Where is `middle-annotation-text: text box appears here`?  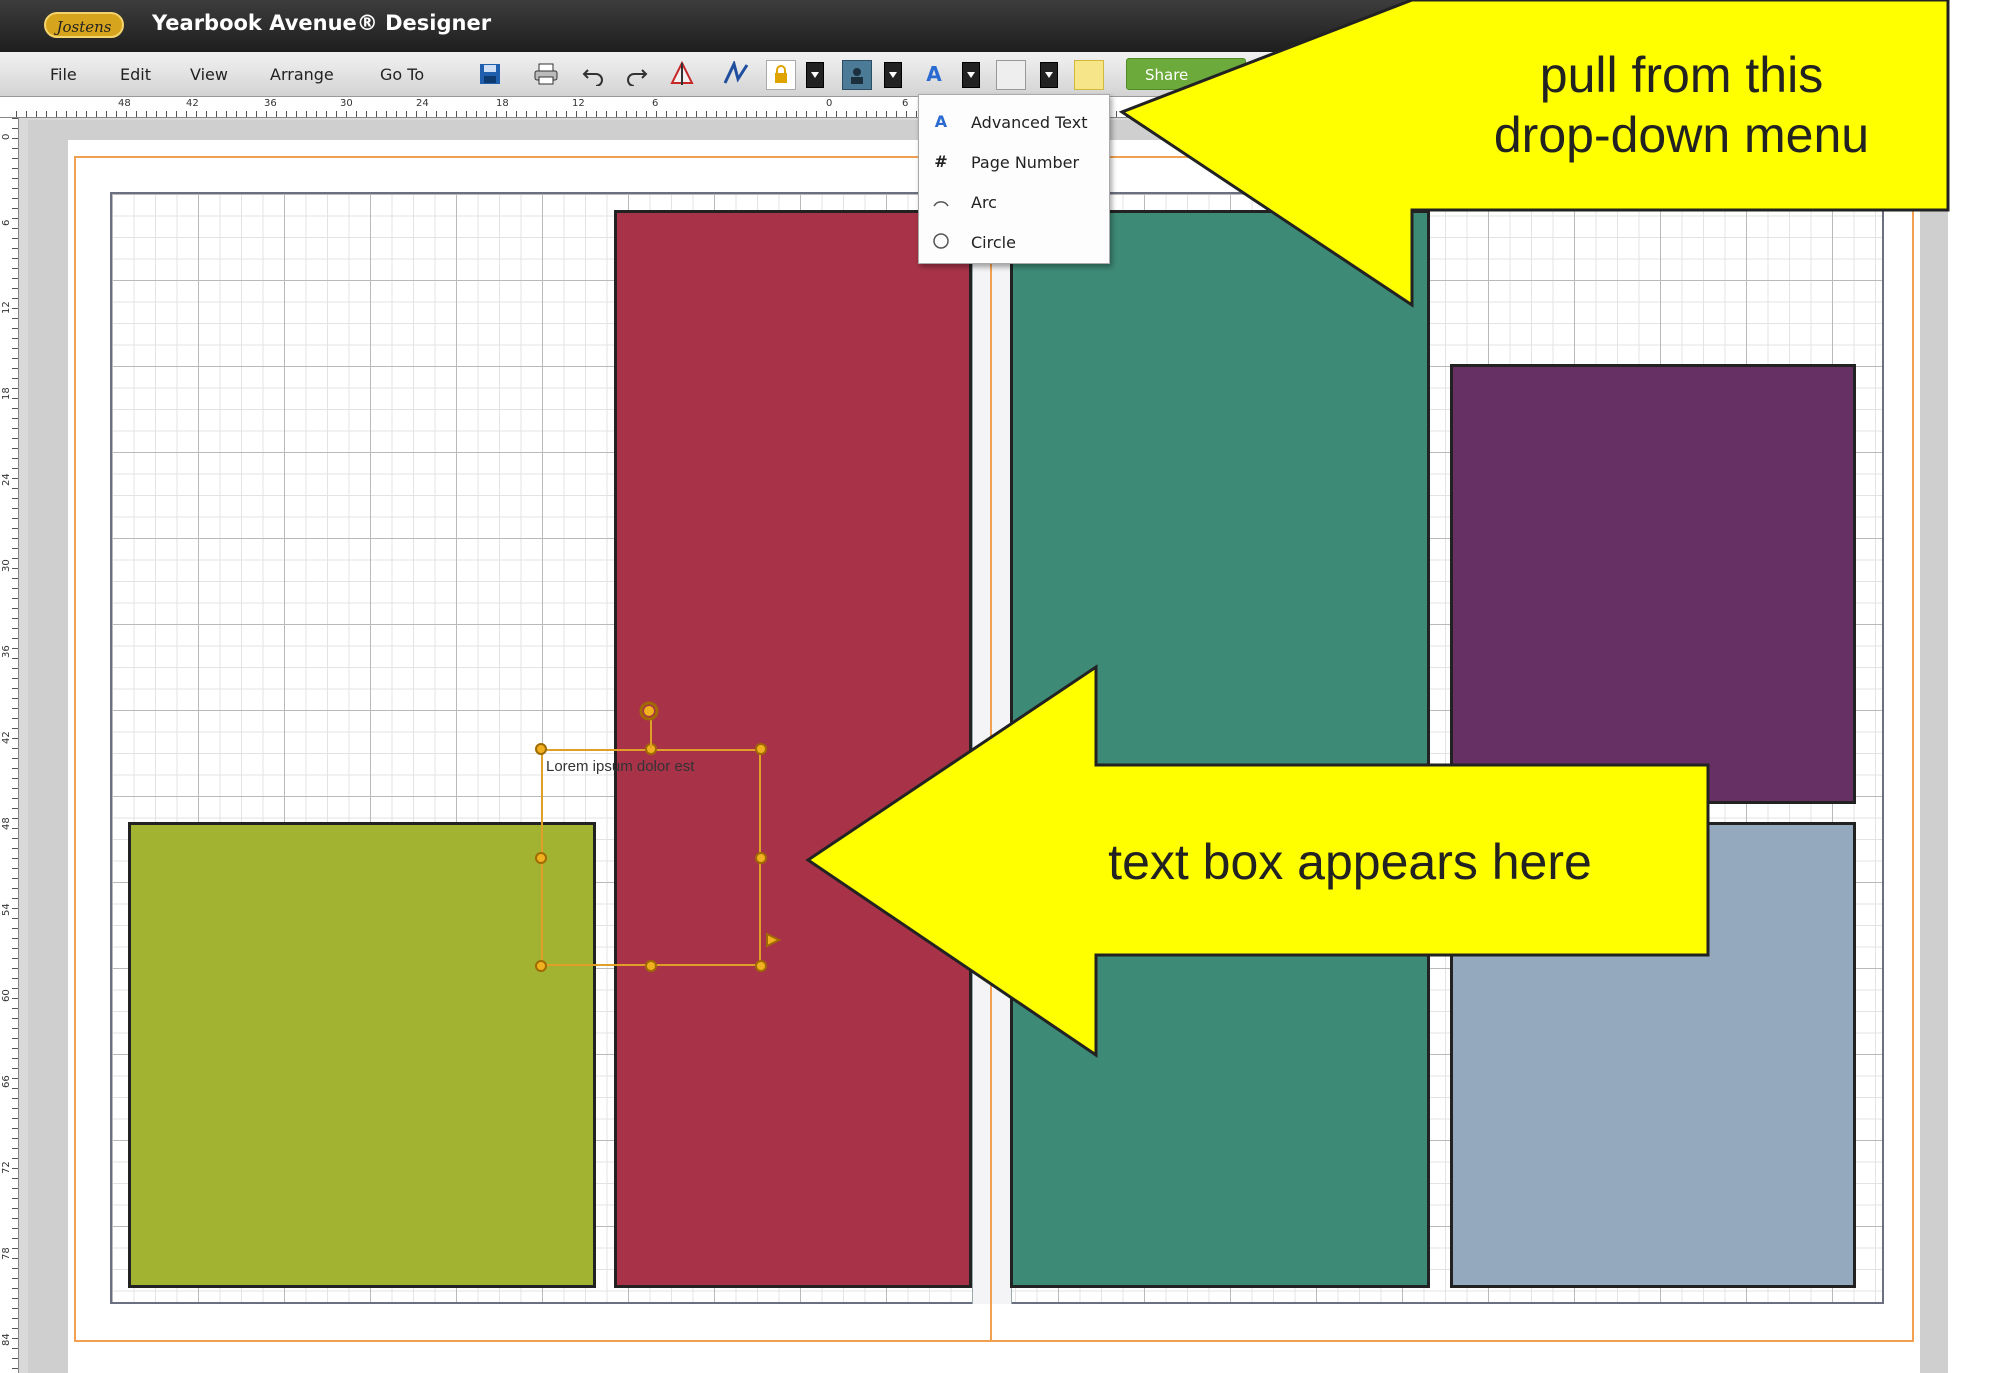
middle-annotation-text: text box appears here is located at coordinates (1350, 862).